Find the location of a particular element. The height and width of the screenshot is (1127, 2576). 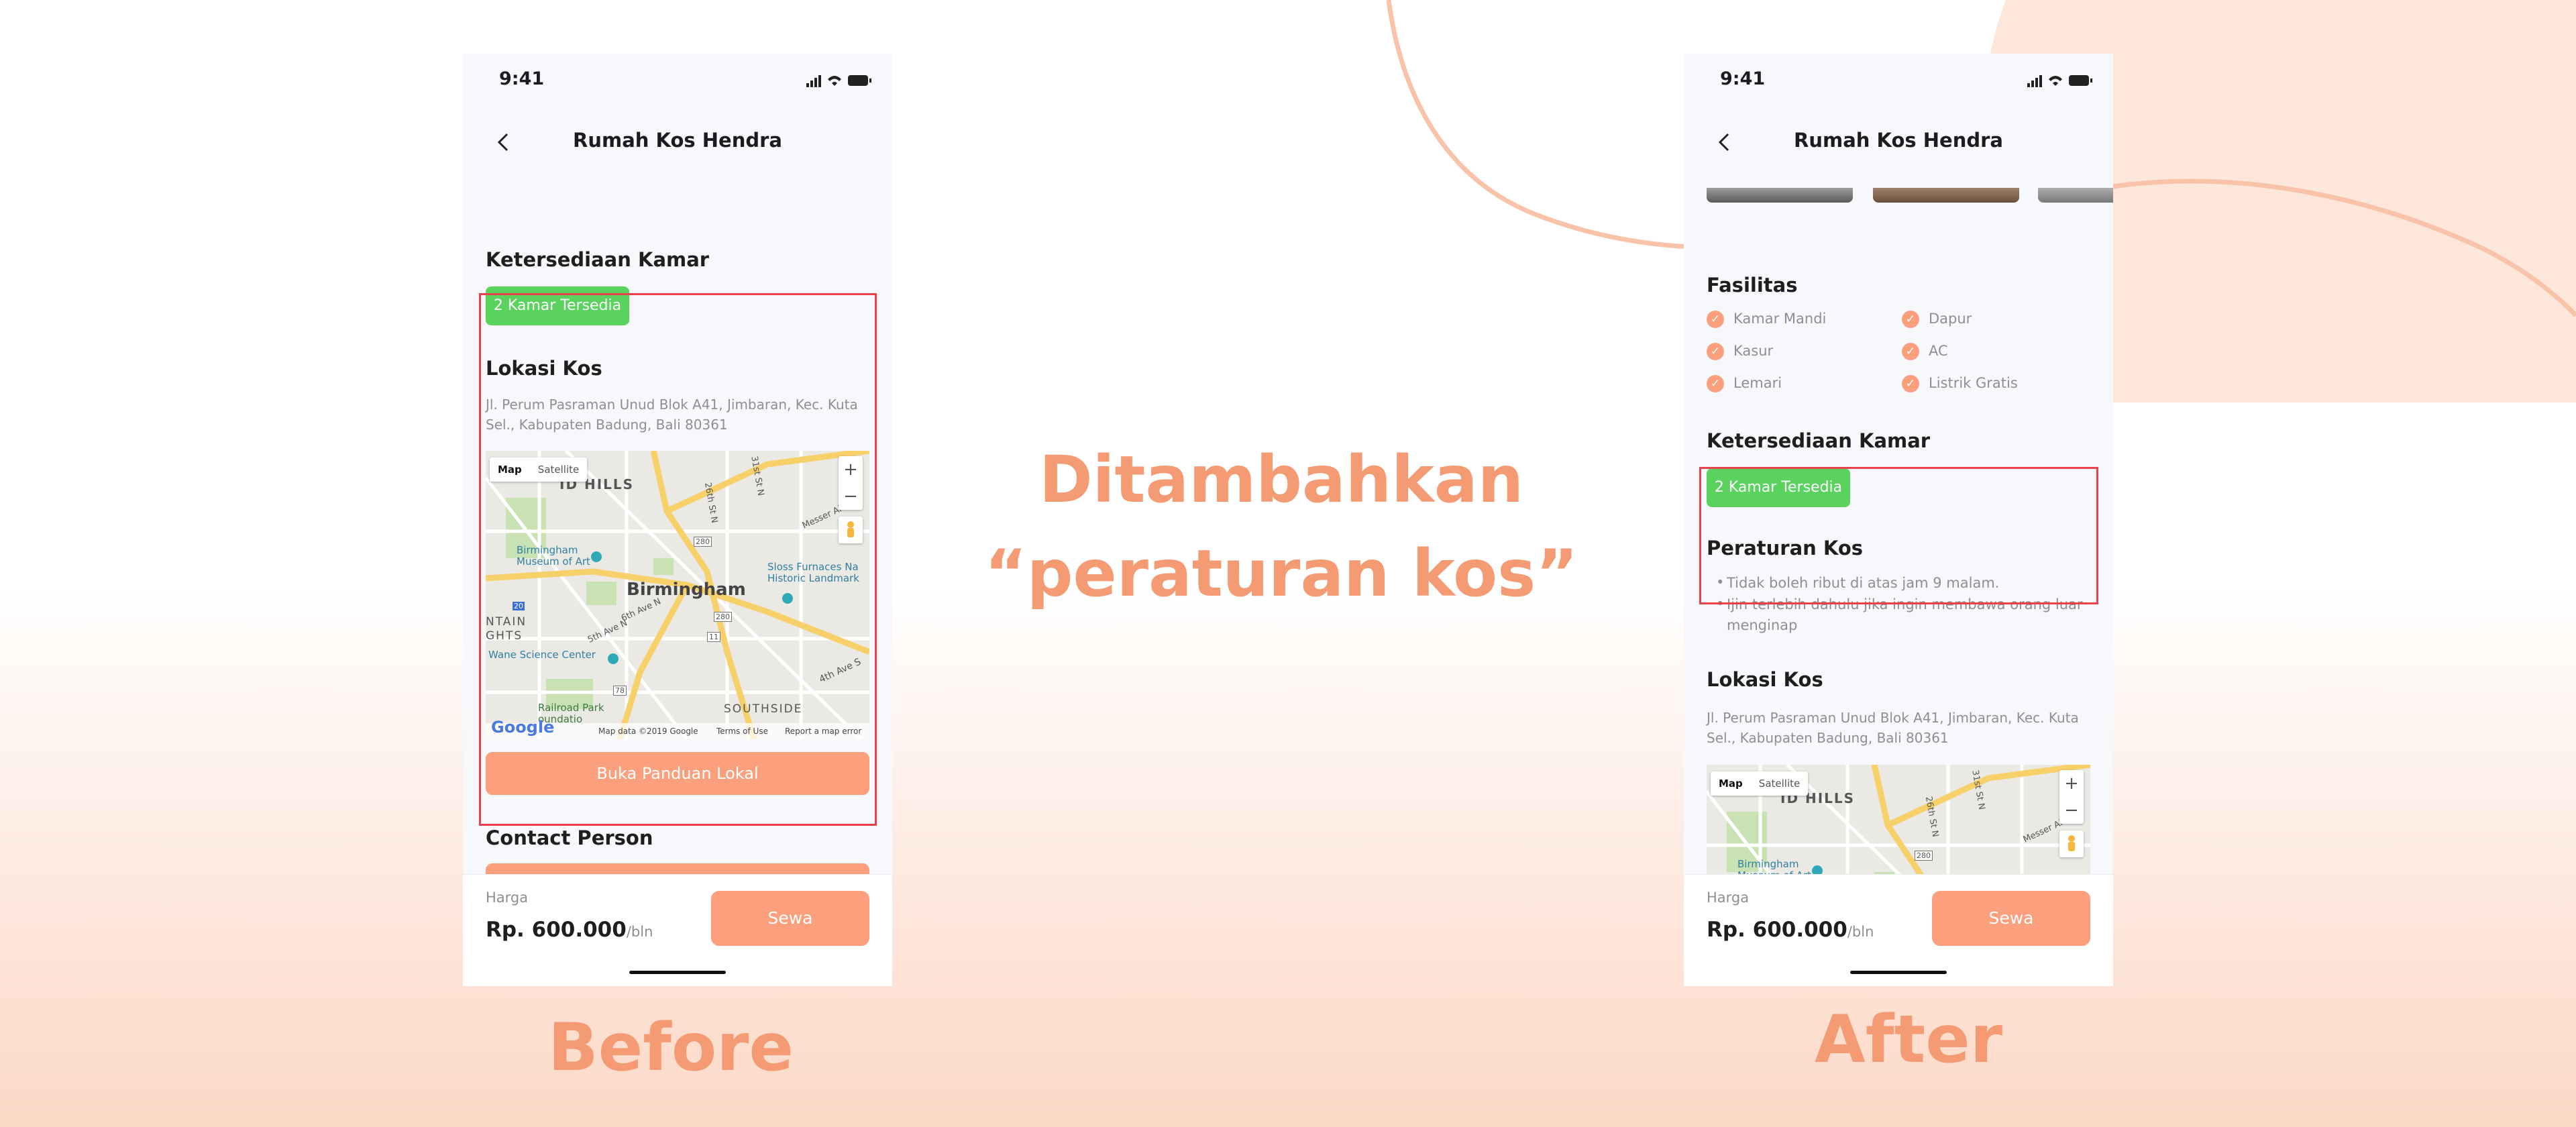

zoom-control: + − is located at coordinates (2071, 797).